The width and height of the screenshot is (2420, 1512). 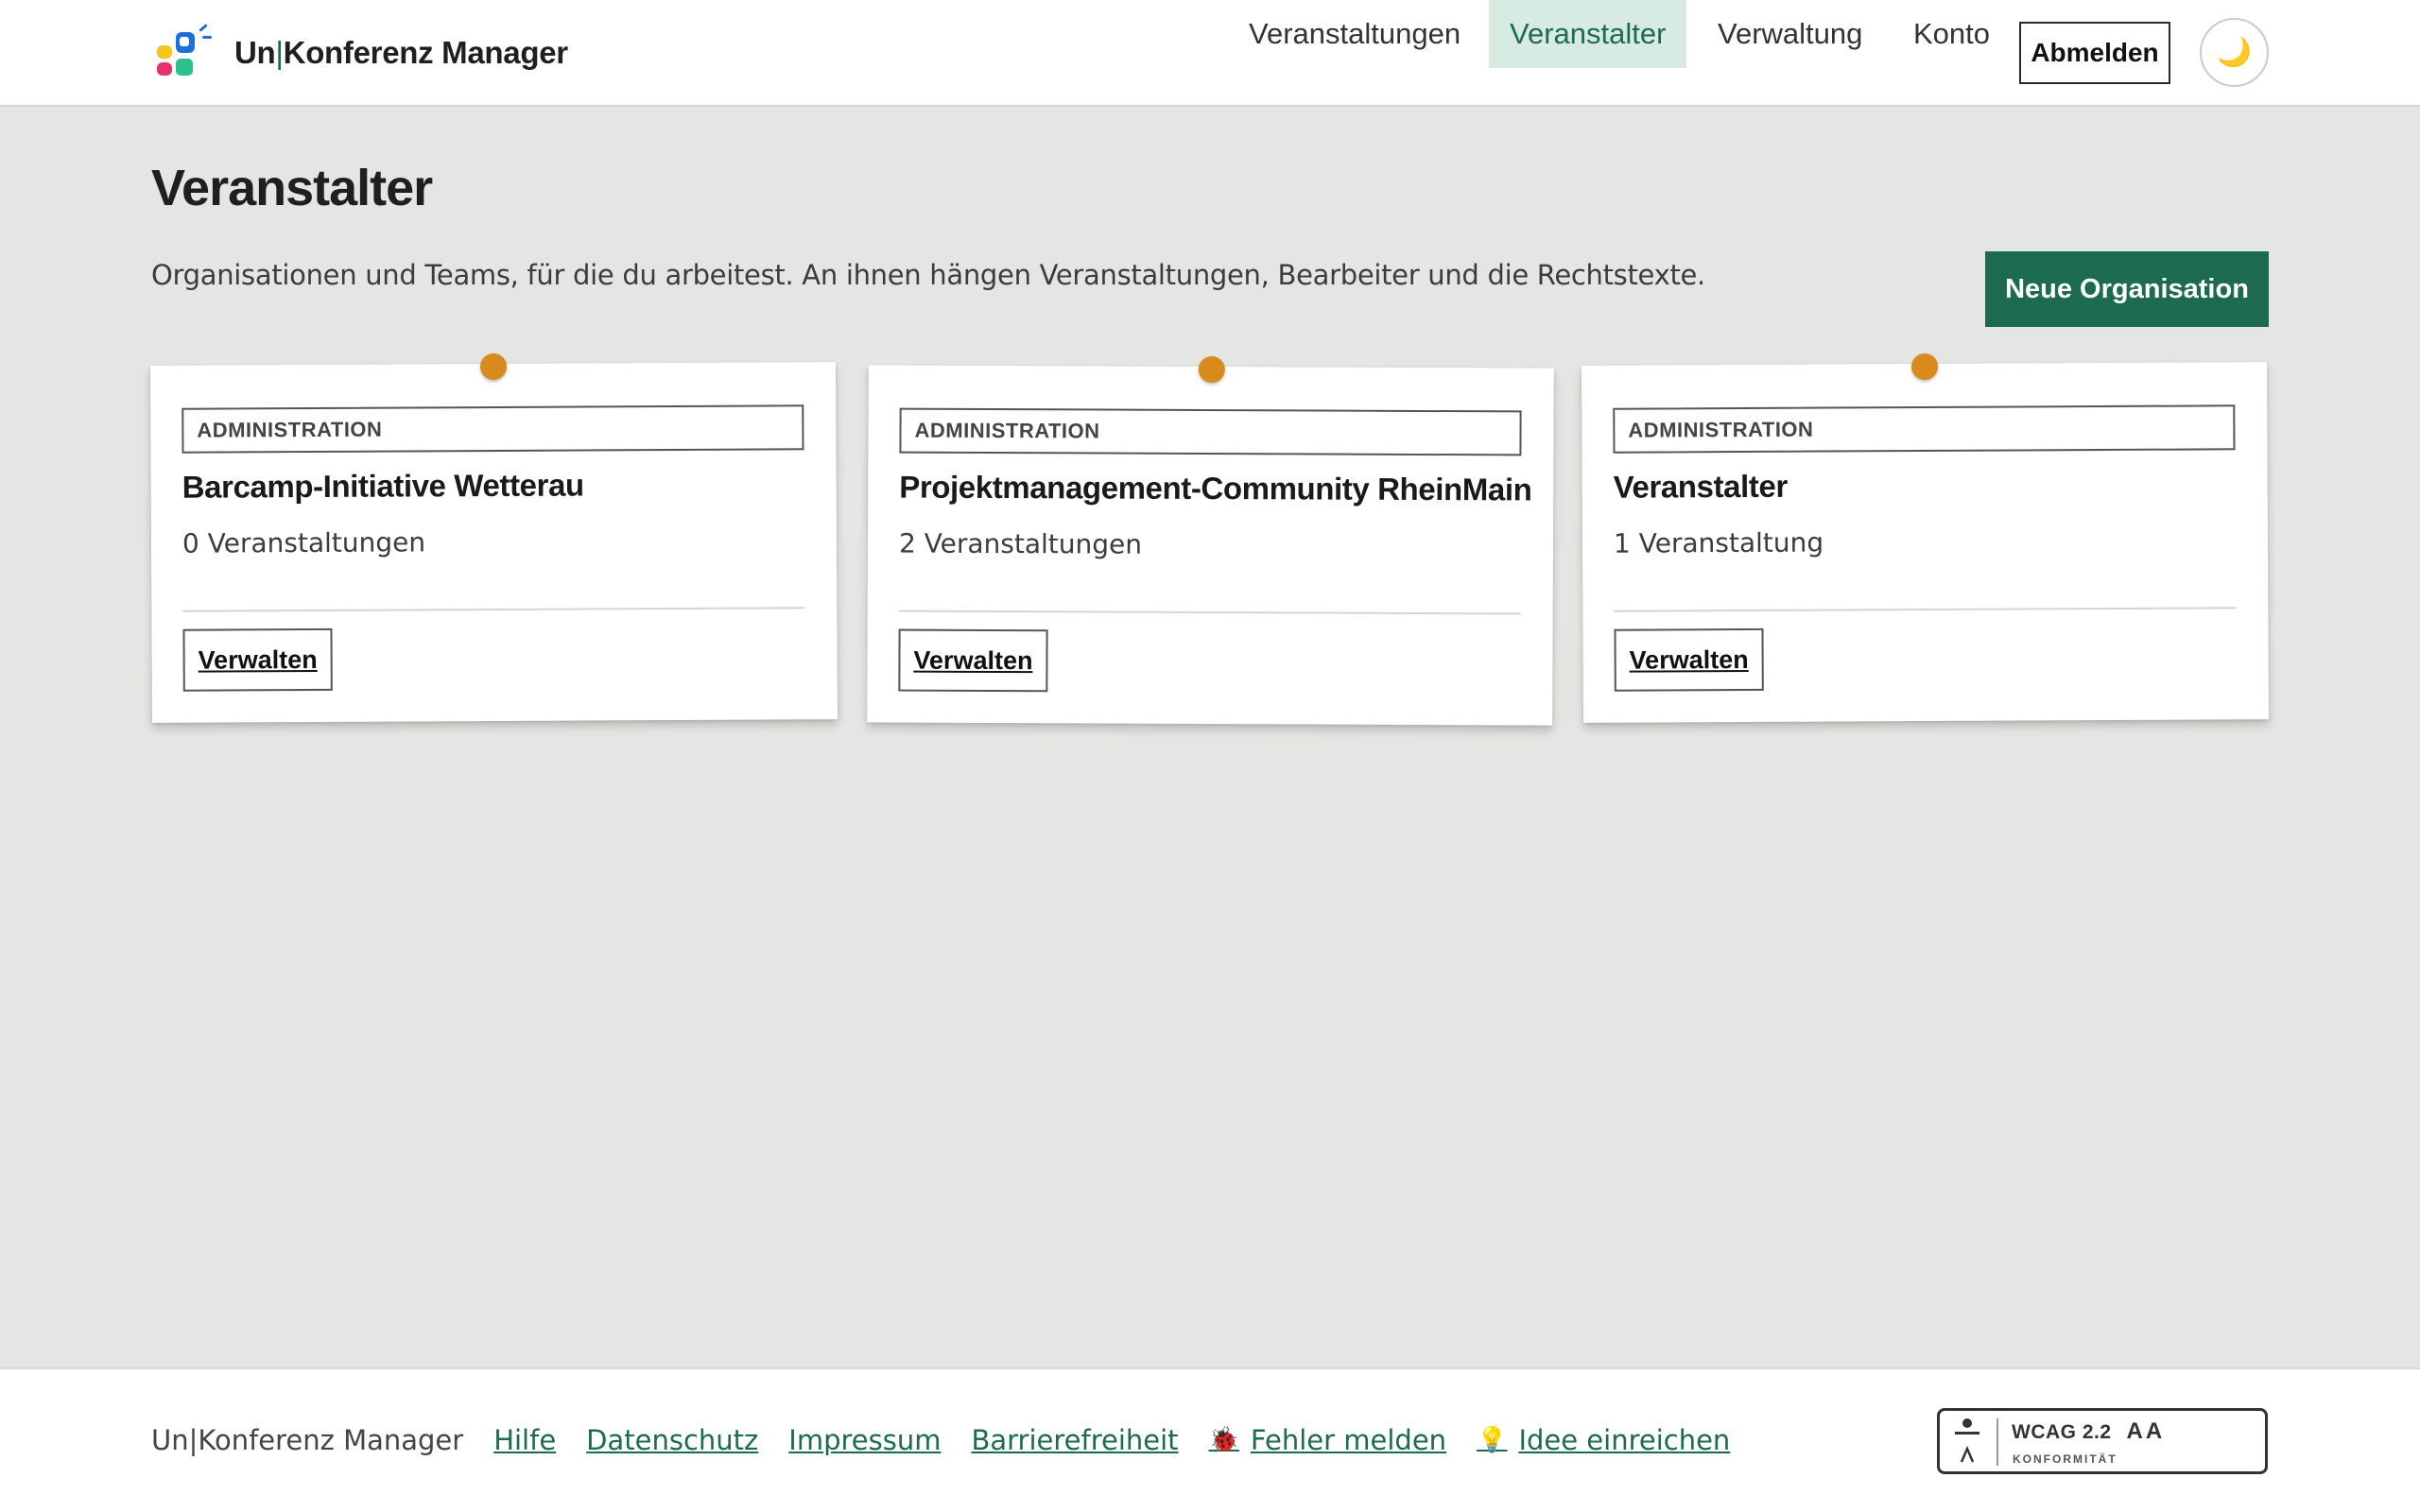 What do you see at coordinates (183, 53) in the screenshot?
I see `app-logo-icon` at bounding box center [183, 53].